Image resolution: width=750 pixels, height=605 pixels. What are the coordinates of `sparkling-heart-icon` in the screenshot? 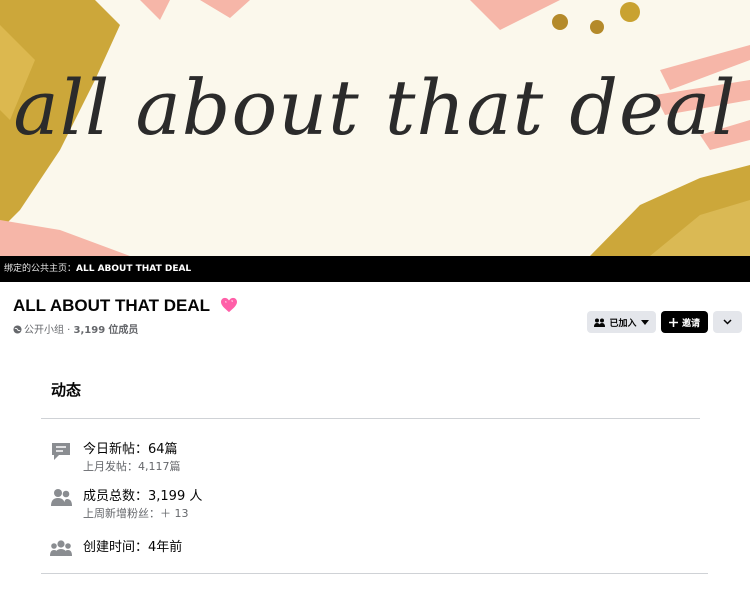 It's located at (229, 305).